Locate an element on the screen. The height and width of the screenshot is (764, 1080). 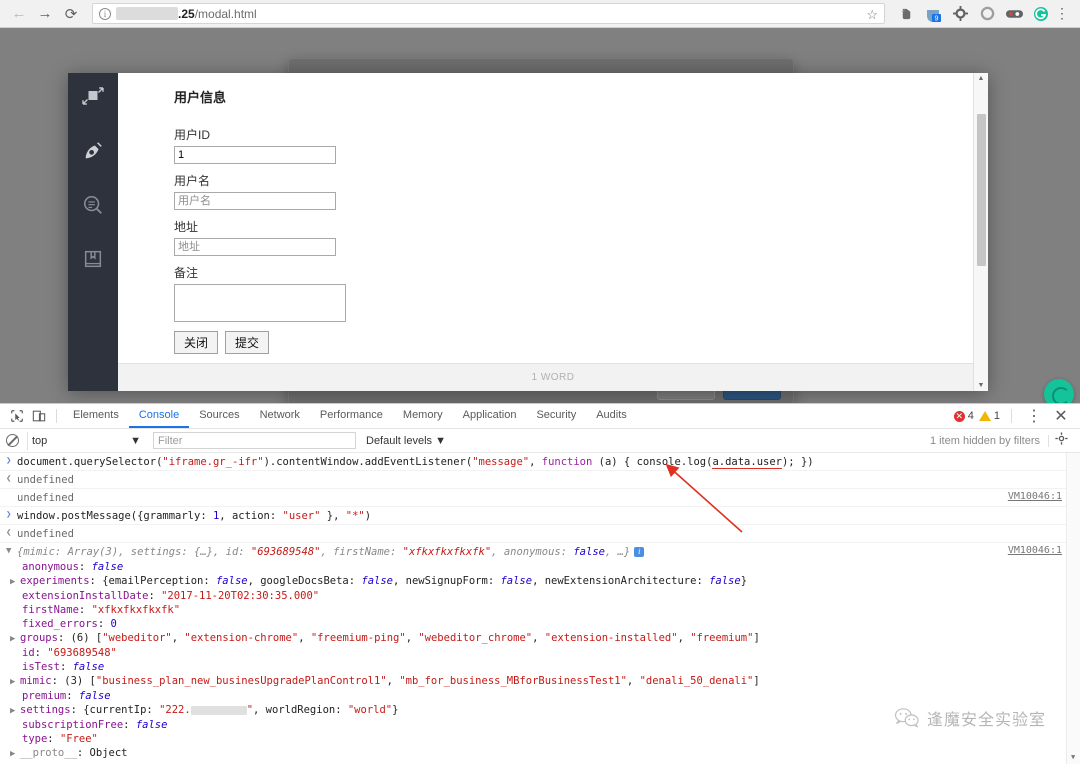
error-badge: ✕ 4 is located at coordinates (963, 416).